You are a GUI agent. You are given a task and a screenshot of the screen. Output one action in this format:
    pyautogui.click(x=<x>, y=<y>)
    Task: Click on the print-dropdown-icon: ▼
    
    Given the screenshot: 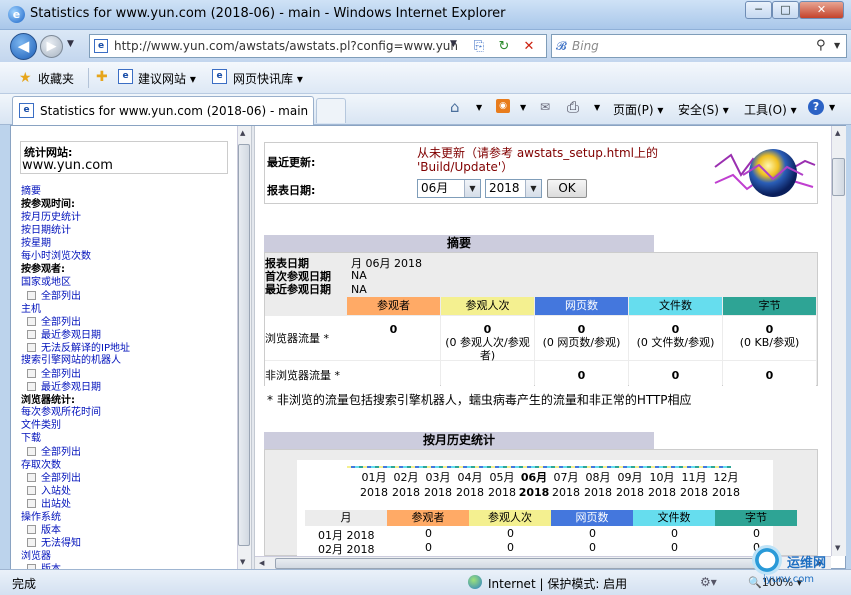 What is the action you would take?
    pyautogui.click(x=597, y=107)
    